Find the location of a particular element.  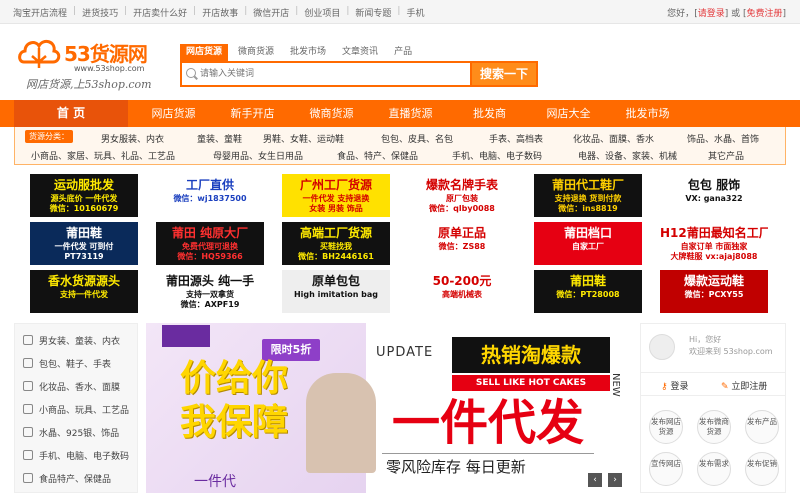

search-input is located at coordinates (335, 74).